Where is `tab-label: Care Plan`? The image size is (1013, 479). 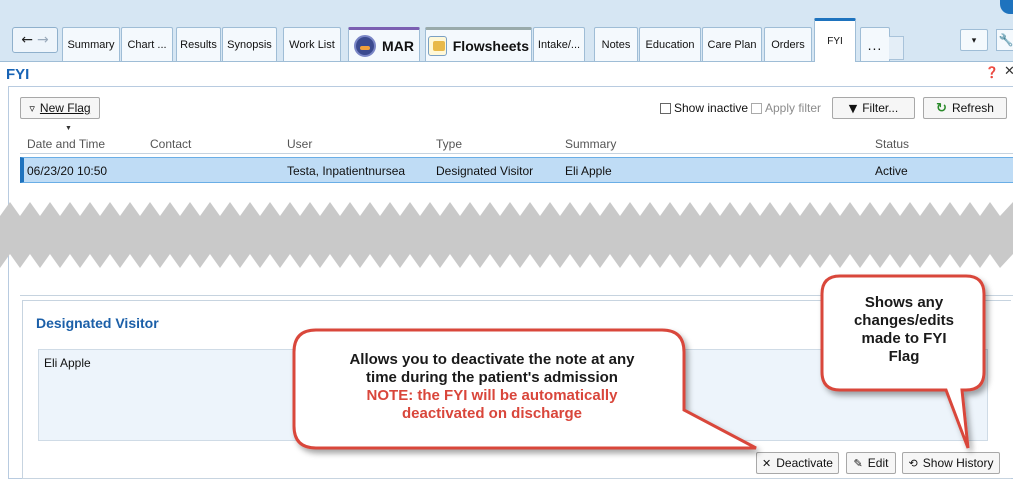
tab-label: Care Plan is located at coordinates (732, 44).